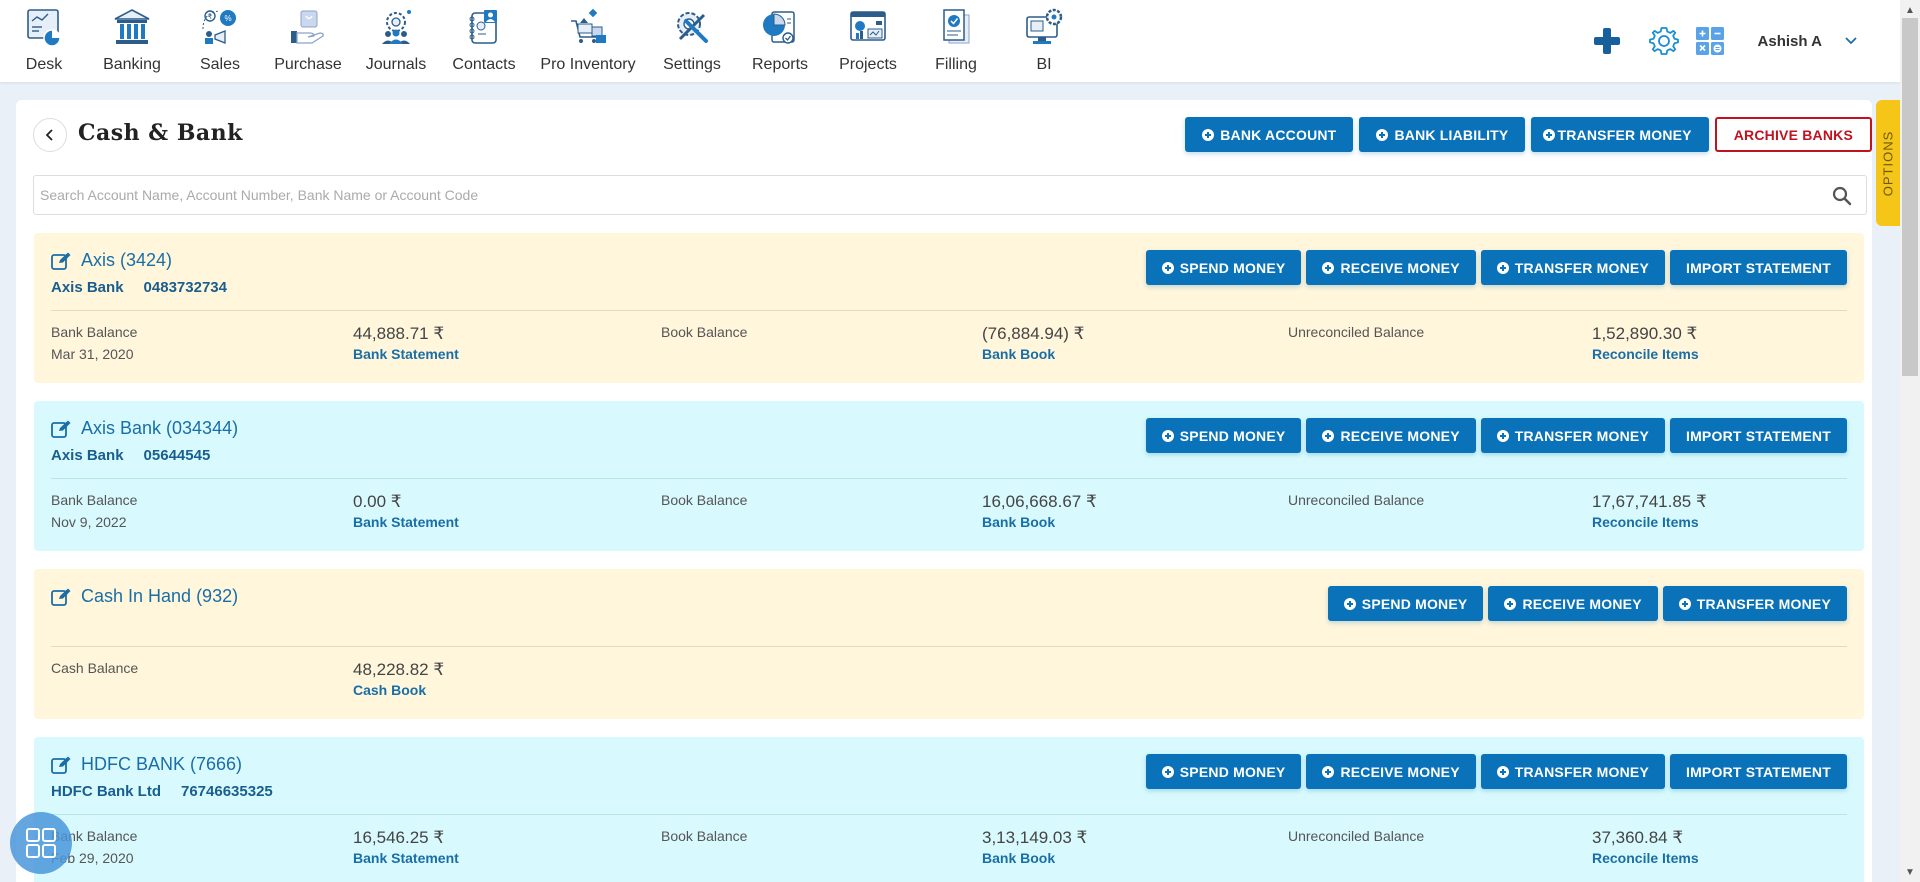 The height and width of the screenshot is (882, 1920). I want to click on nav-item-sales: ₹% Sales, so click(220, 41).